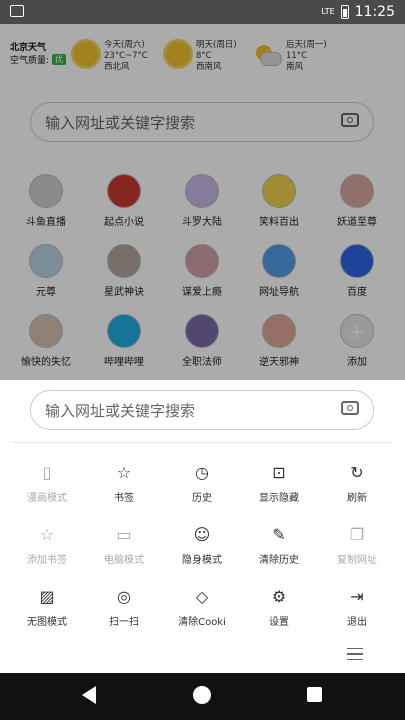  What do you see at coordinates (202, 472) in the screenshot?
I see `clock-icon: ◷` at bounding box center [202, 472].